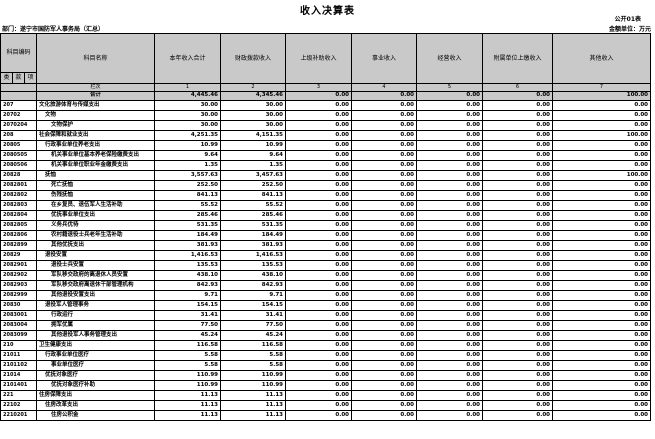 The image size is (655, 439). What do you see at coordinates (18, 415) in the screenshot?
I see `subject-code: 2210201` at bounding box center [18, 415].